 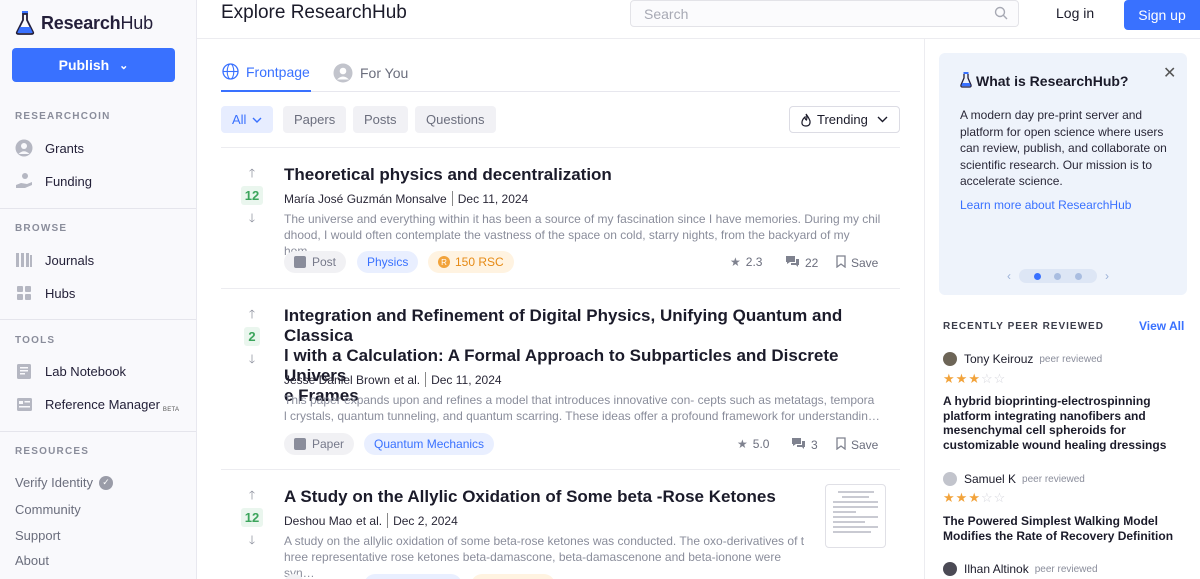 I want to click on search-bar, so click(x=824, y=13).